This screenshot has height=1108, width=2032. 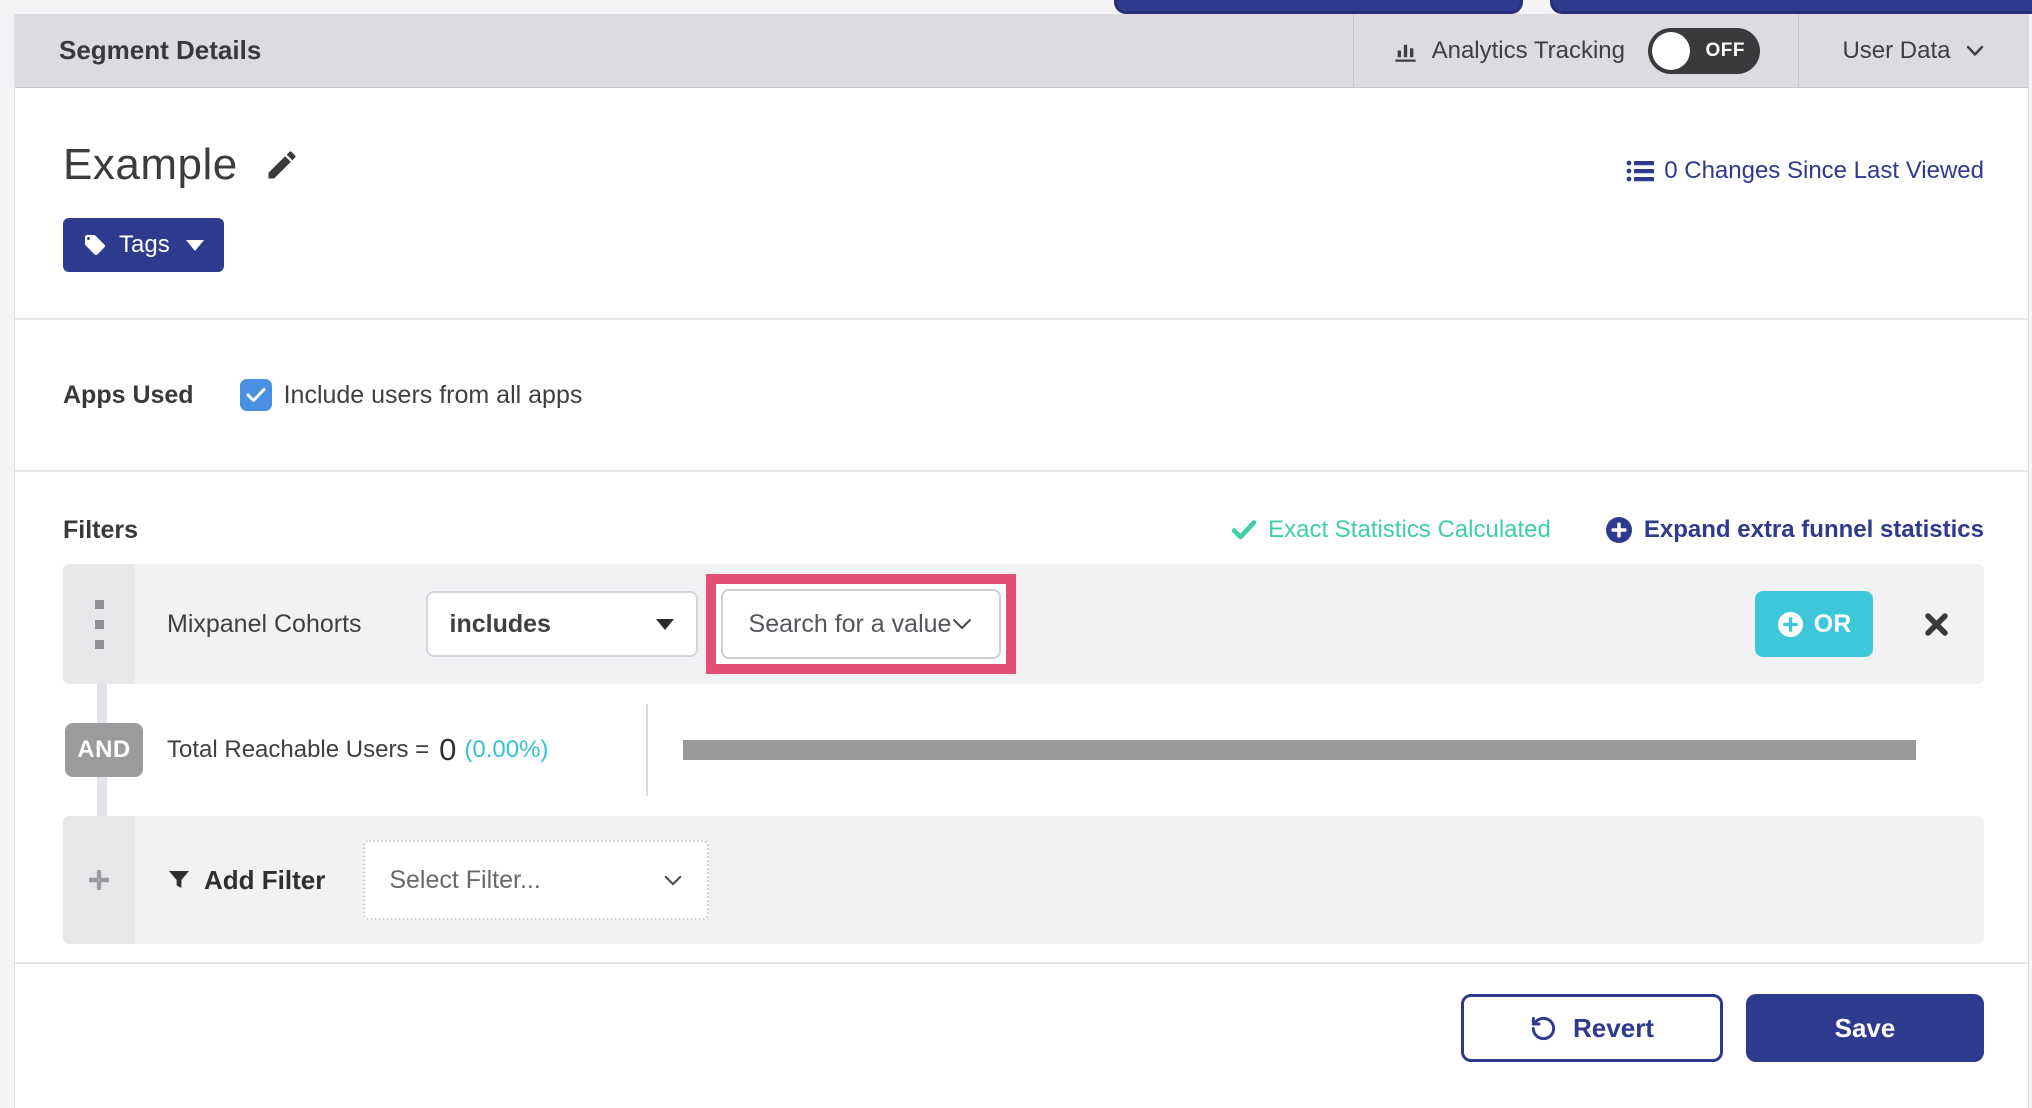 What do you see at coordinates (128, 394) in the screenshot?
I see `apps-used-label: Apps Used` at bounding box center [128, 394].